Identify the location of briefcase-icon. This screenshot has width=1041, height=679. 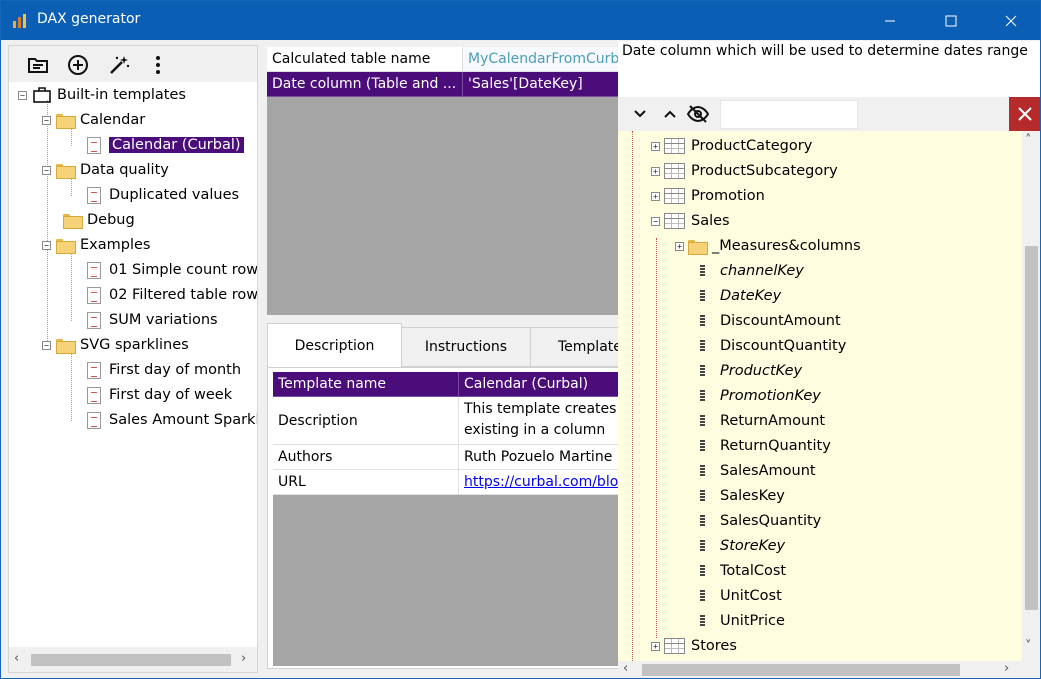
(42, 95).